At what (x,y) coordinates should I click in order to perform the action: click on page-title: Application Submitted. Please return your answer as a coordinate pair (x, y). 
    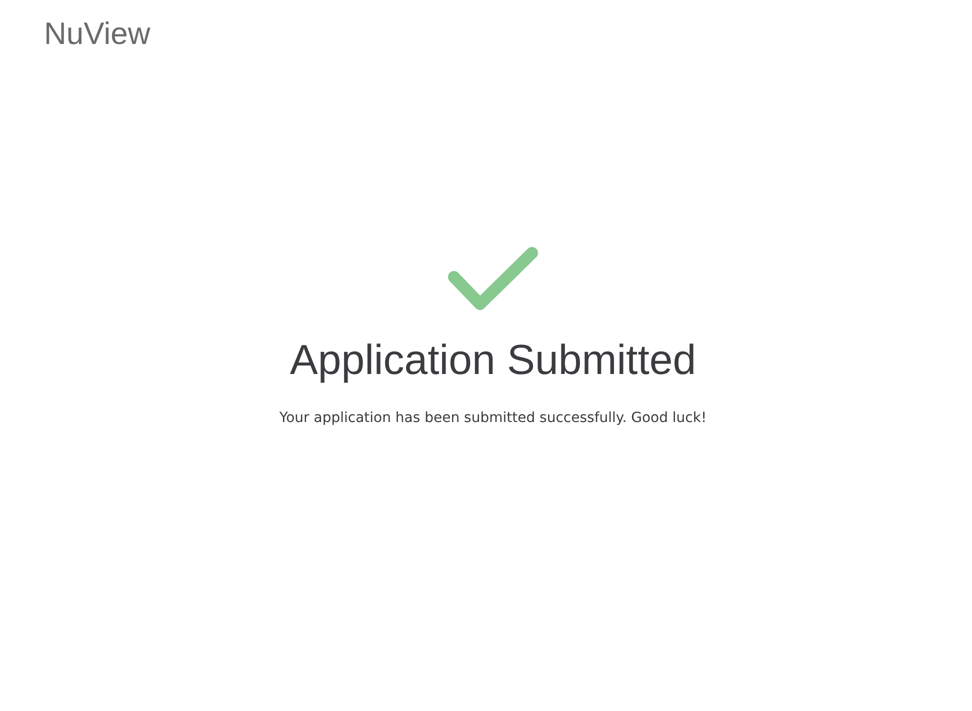
    Looking at the image, I should click on (493, 360).